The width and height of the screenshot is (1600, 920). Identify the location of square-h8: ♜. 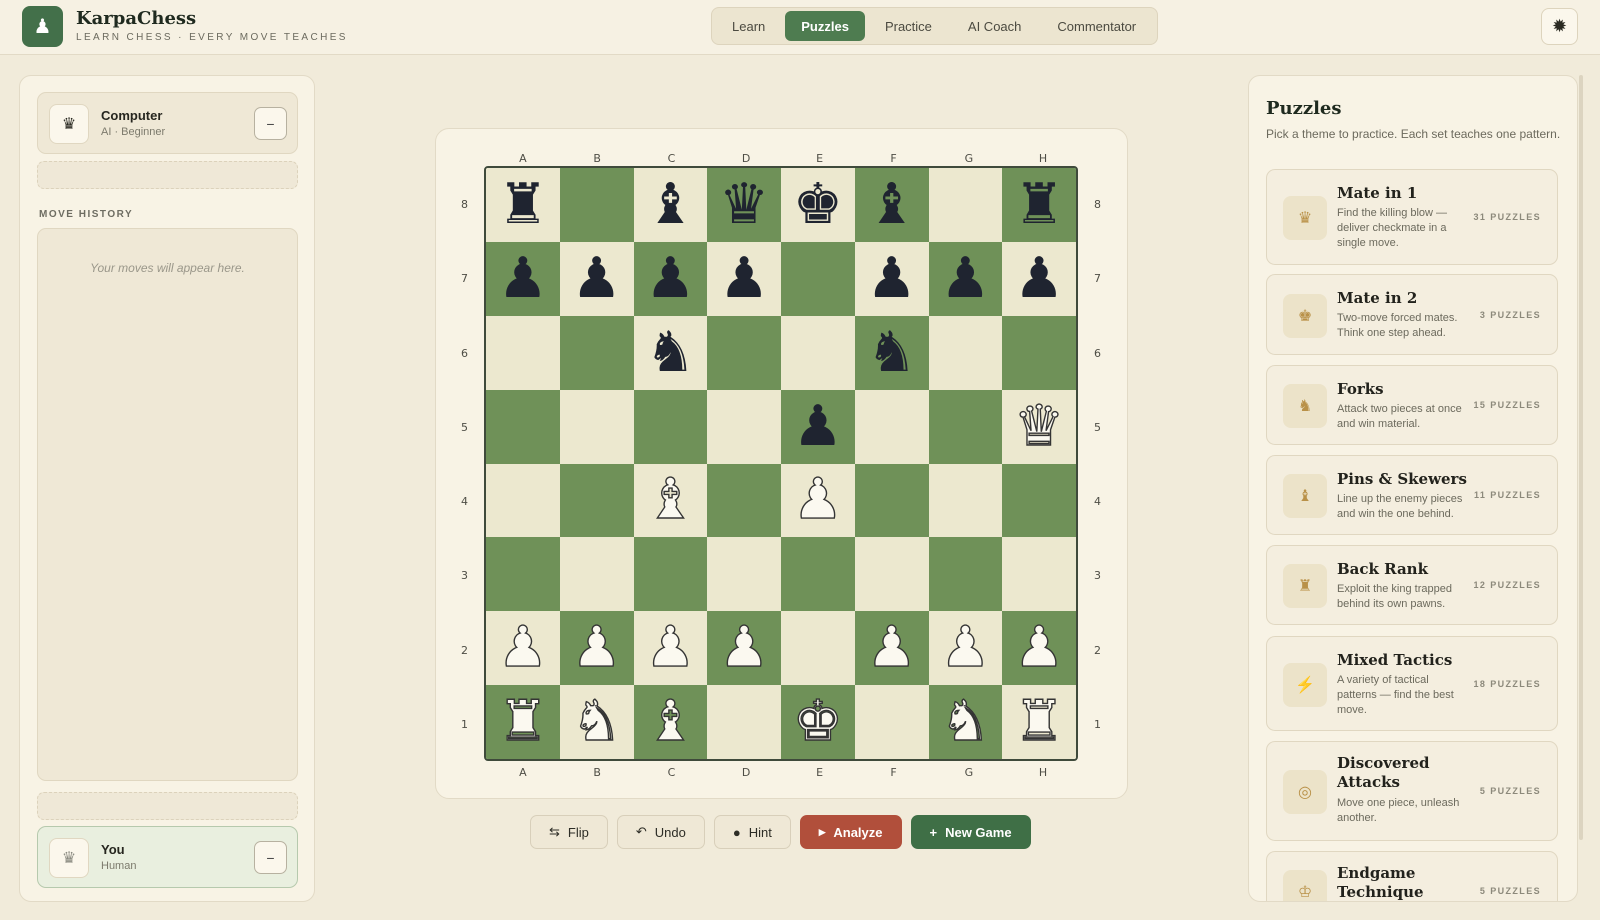
(1039, 205).